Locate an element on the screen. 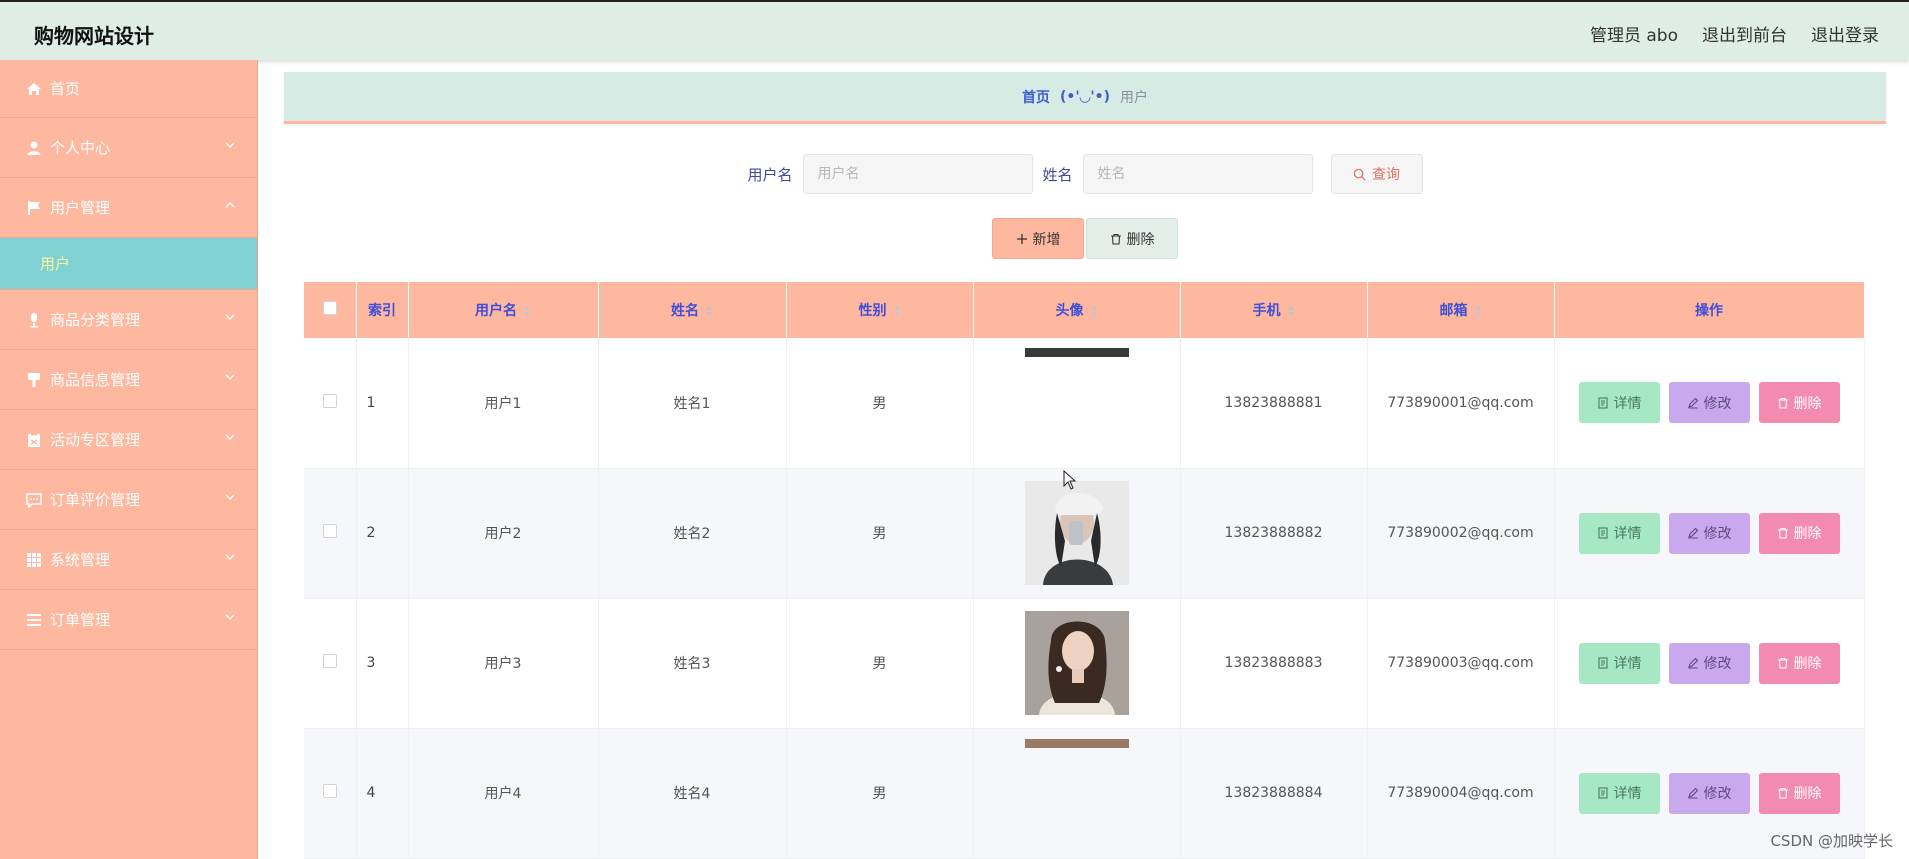  logout-link: 退出登录 is located at coordinates (1845, 33).